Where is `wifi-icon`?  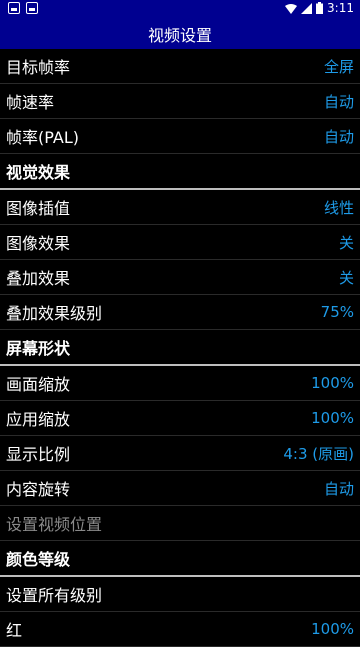
wifi-icon is located at coordinates (291, 8).